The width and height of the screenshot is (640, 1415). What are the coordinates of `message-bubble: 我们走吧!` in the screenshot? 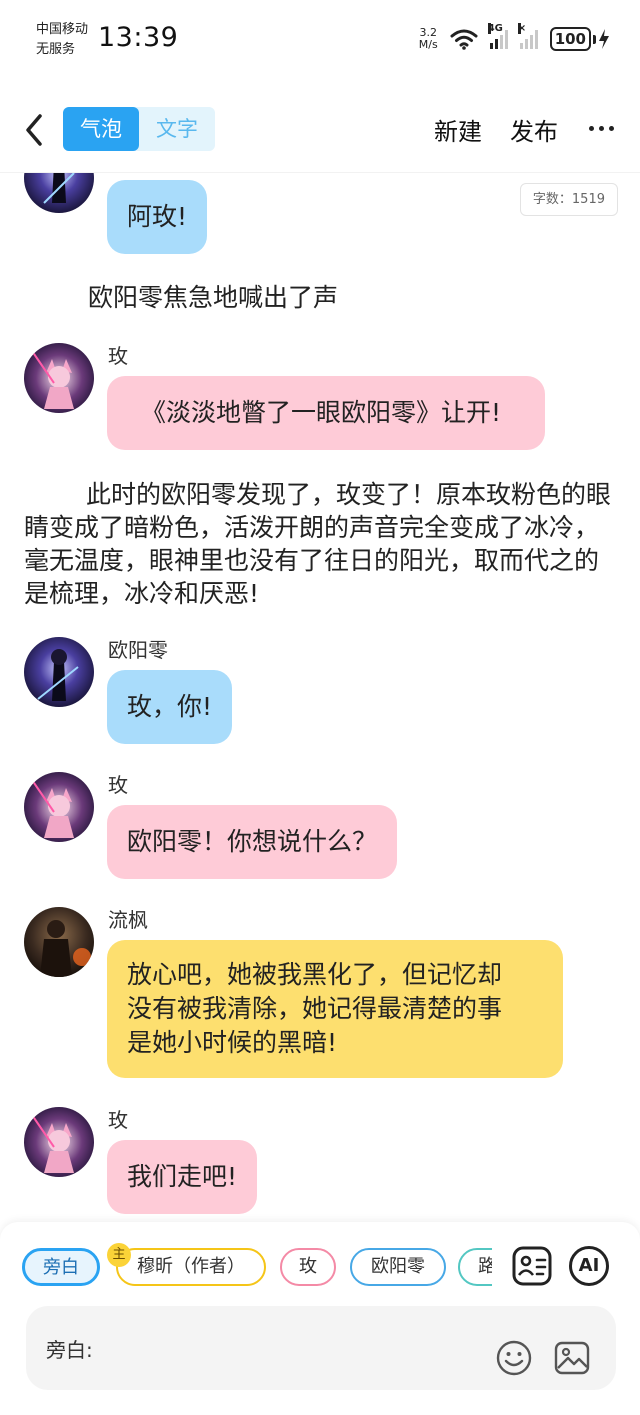 It's located at (182, 1177).